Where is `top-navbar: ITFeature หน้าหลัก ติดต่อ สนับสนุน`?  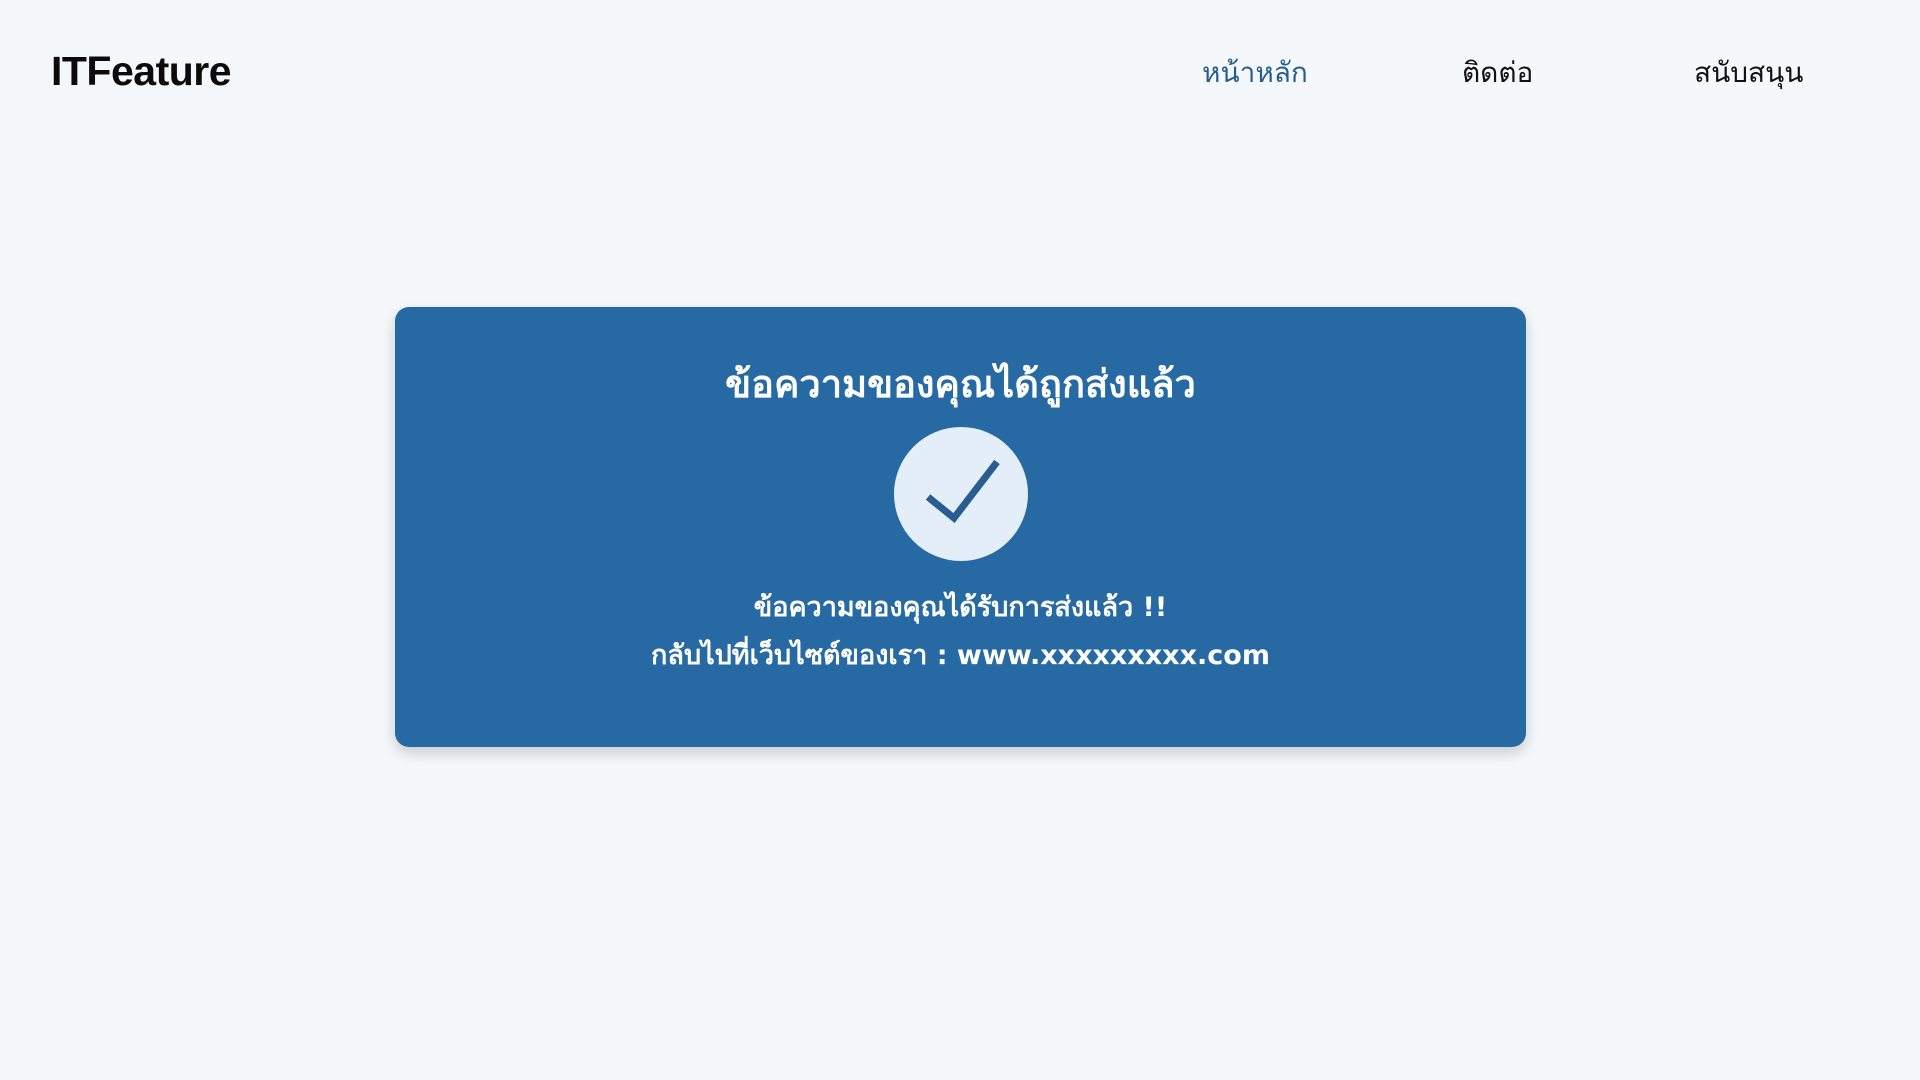
top-navbar: ITFeature หน้าหลัก ติดต่อ สนับสนุน is located at coordinates (960, 72).